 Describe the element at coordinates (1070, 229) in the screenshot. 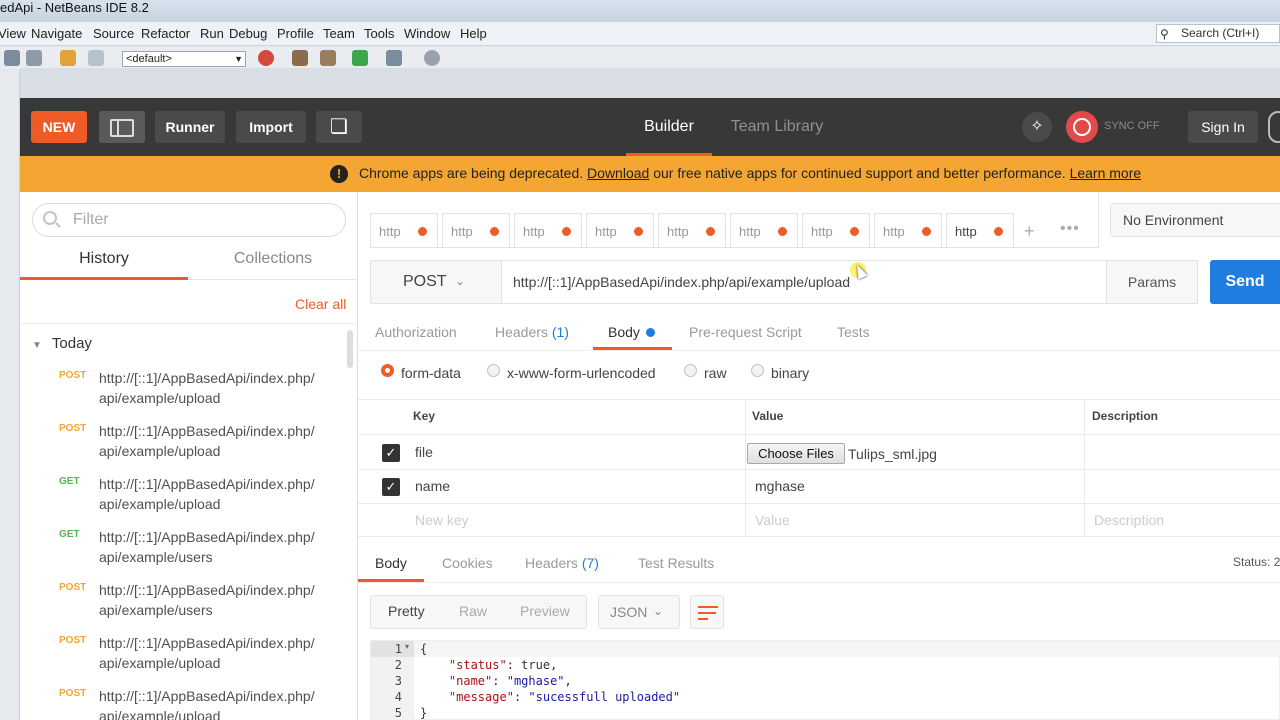

I see `more-tabs-icon: •••` at that location.